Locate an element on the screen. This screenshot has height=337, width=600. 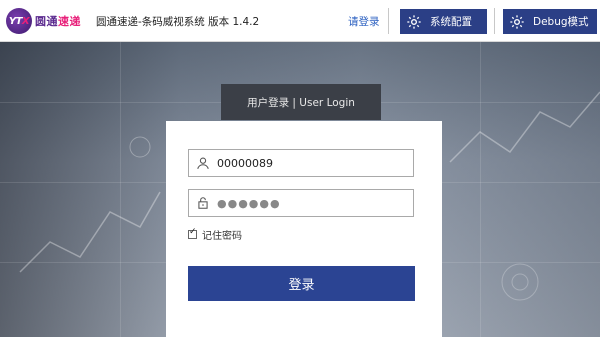
brand-name: 圆通速递 is located at coordinates (58, 21).